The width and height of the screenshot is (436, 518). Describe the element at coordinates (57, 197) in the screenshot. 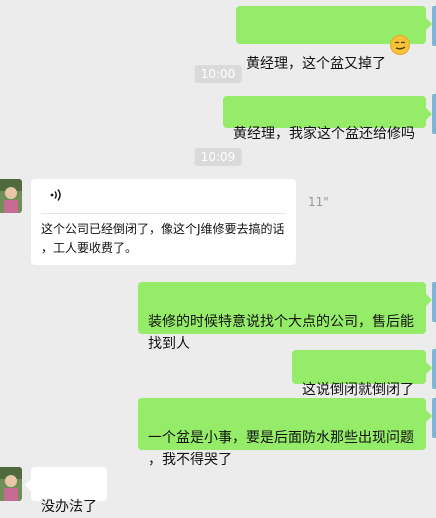

I see `voice-wave-icon` at that location.